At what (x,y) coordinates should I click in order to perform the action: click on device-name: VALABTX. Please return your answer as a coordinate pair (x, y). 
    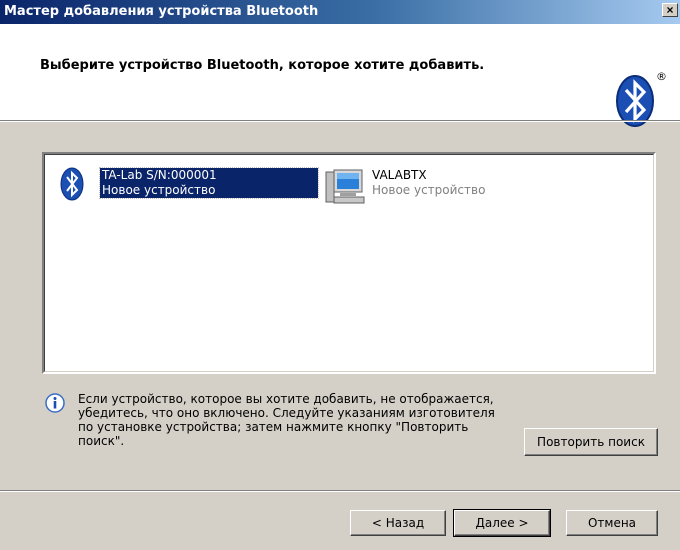
    Looking at the image, I should click on (399, 175).